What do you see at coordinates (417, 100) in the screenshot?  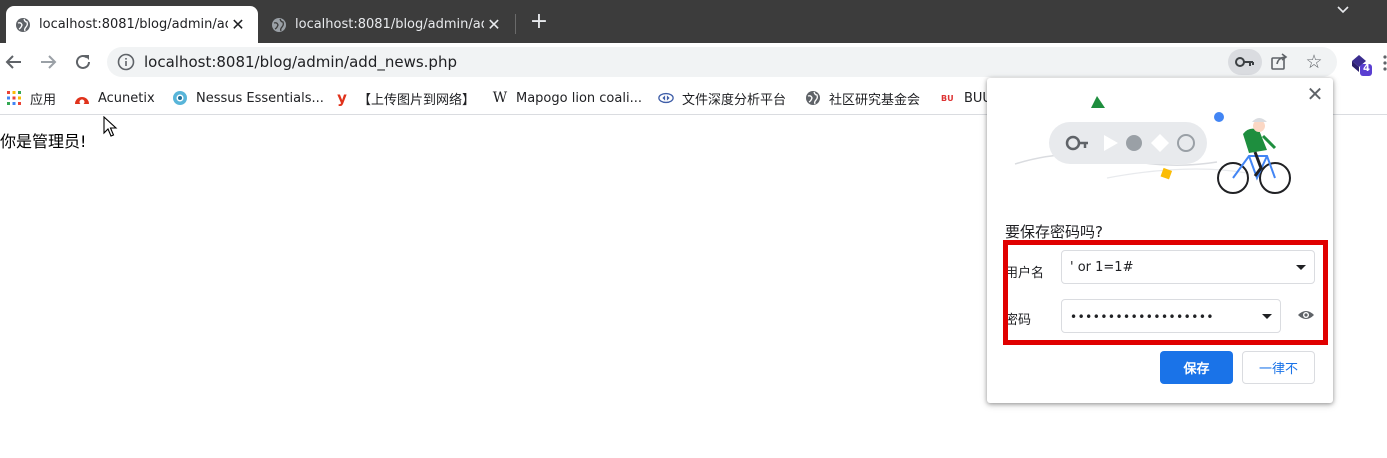 I see `bookmark-label: 【上传图片到网络】` at bounding box center [417, 100].